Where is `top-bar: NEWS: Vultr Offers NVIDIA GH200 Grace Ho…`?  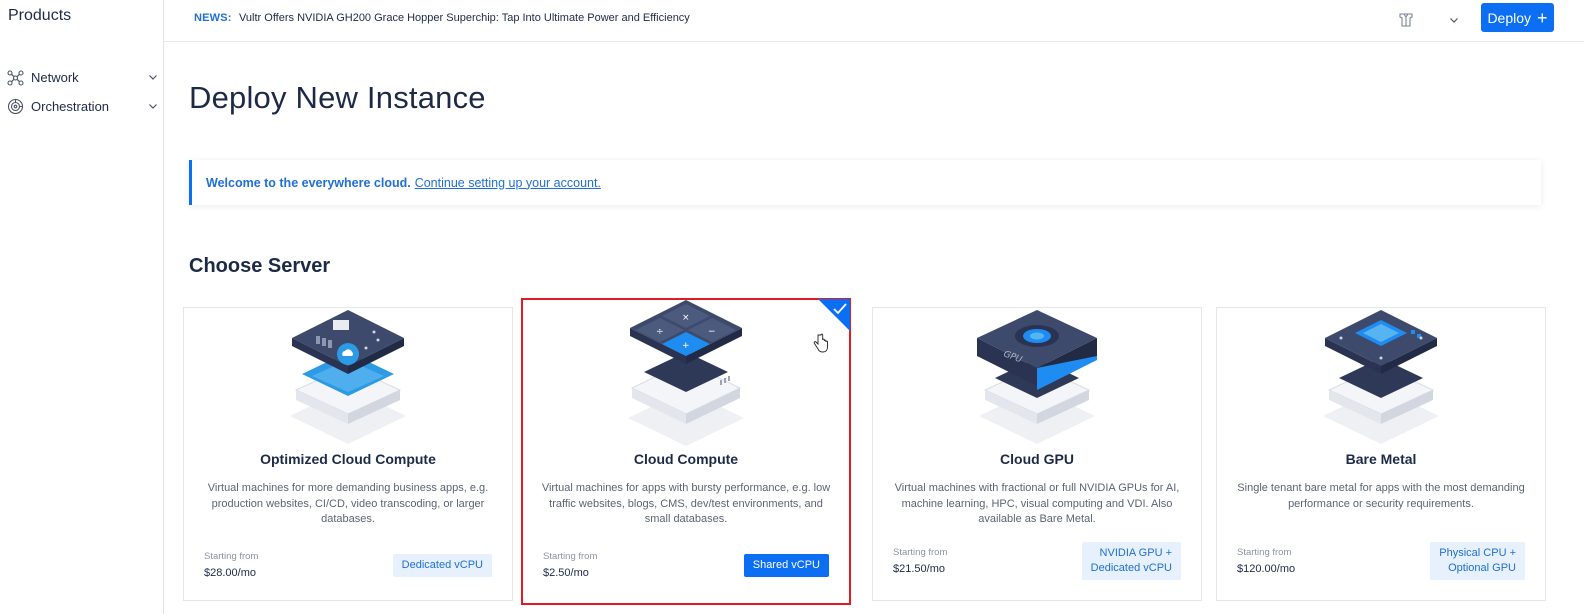 top-bar: NEWS: Vultr Offers NVIDIA GH200 Grace Ho… is located at coordinates (874, 21).